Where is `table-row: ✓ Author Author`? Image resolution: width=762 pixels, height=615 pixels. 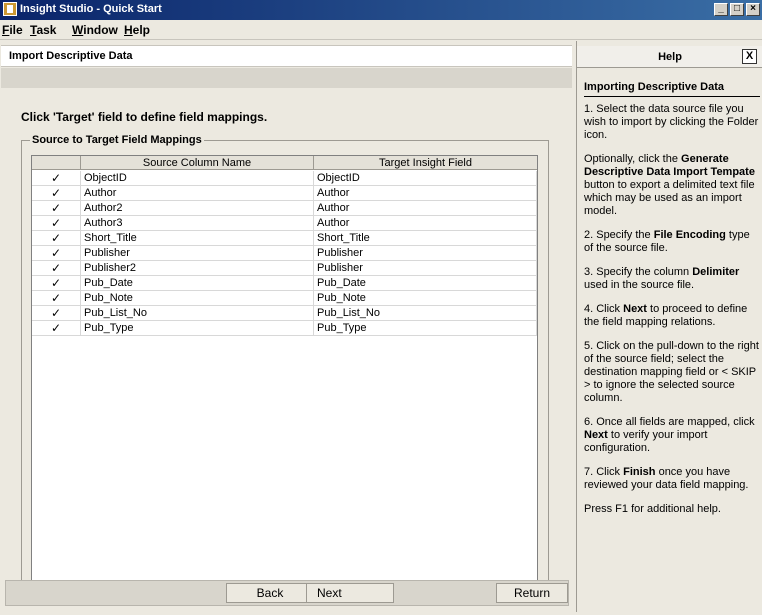
table-row: ✓ Author Author is located at coordinates (284, 193).